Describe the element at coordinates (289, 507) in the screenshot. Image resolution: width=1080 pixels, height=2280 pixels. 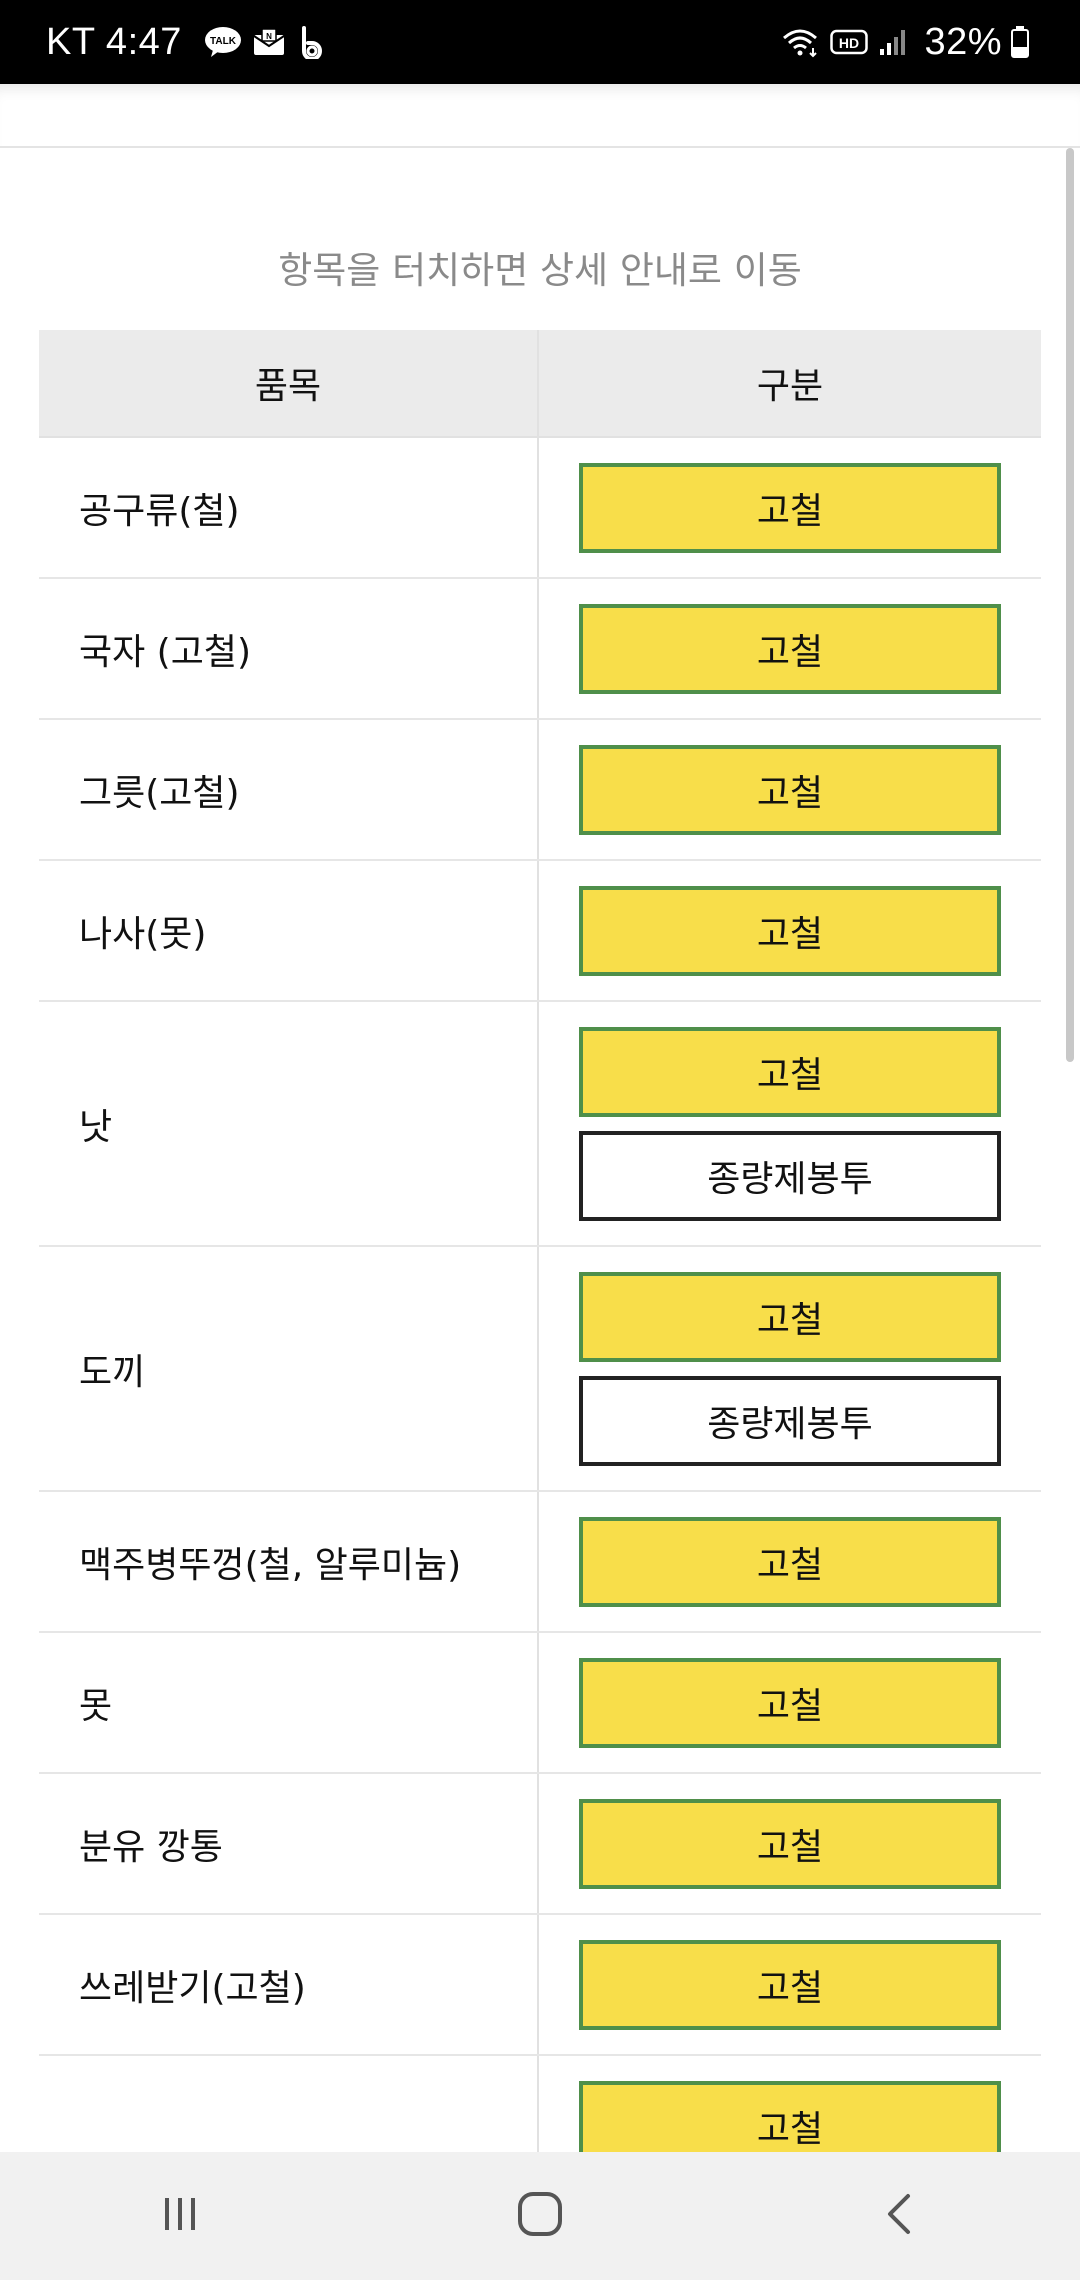
I see `item-name: 공구류(철)` at that location.